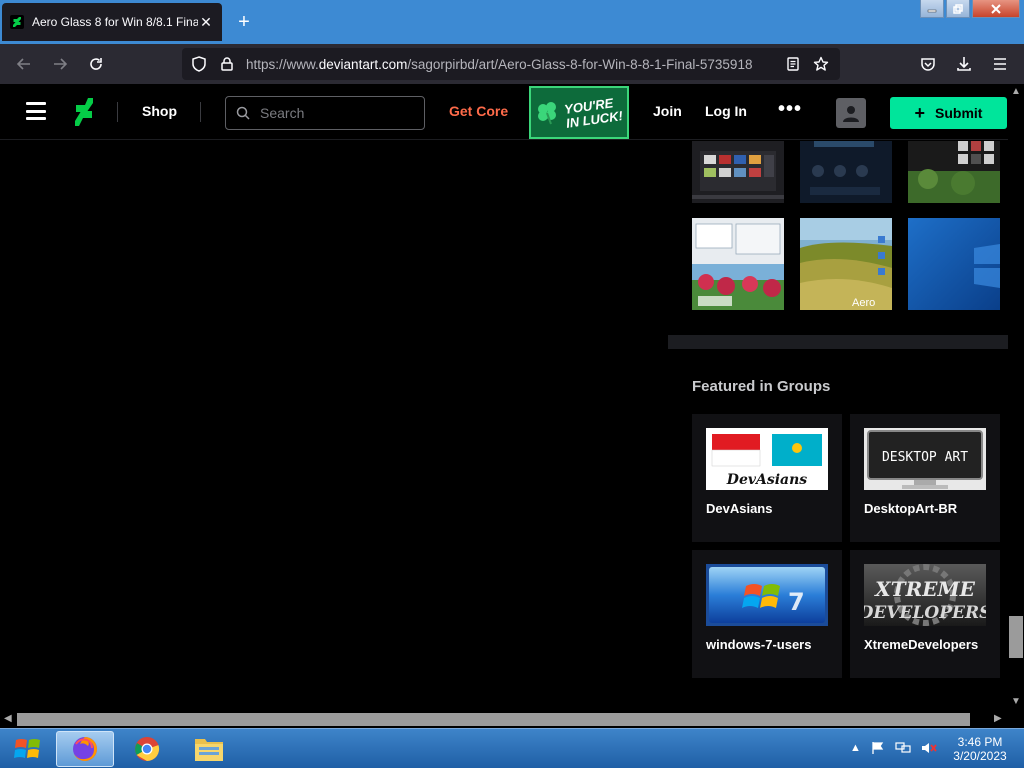 The image size is (1024, 768). What do you see at coordinates (878, 748) in the screenshot?
I see `action-center-flag-icon` at bounding box center [878, 748].